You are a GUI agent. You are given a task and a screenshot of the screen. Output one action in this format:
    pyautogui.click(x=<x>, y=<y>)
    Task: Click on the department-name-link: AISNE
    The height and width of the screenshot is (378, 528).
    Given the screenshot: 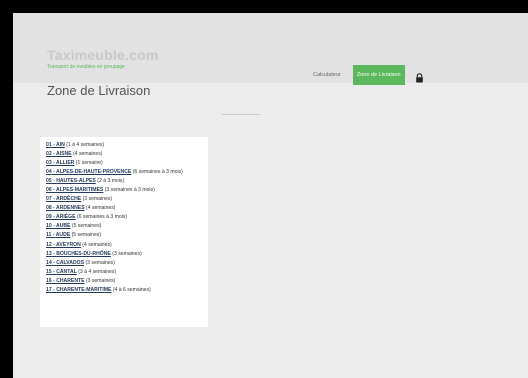 What is the action you would take?
    pyautogui.click(x=64, y=154)
    